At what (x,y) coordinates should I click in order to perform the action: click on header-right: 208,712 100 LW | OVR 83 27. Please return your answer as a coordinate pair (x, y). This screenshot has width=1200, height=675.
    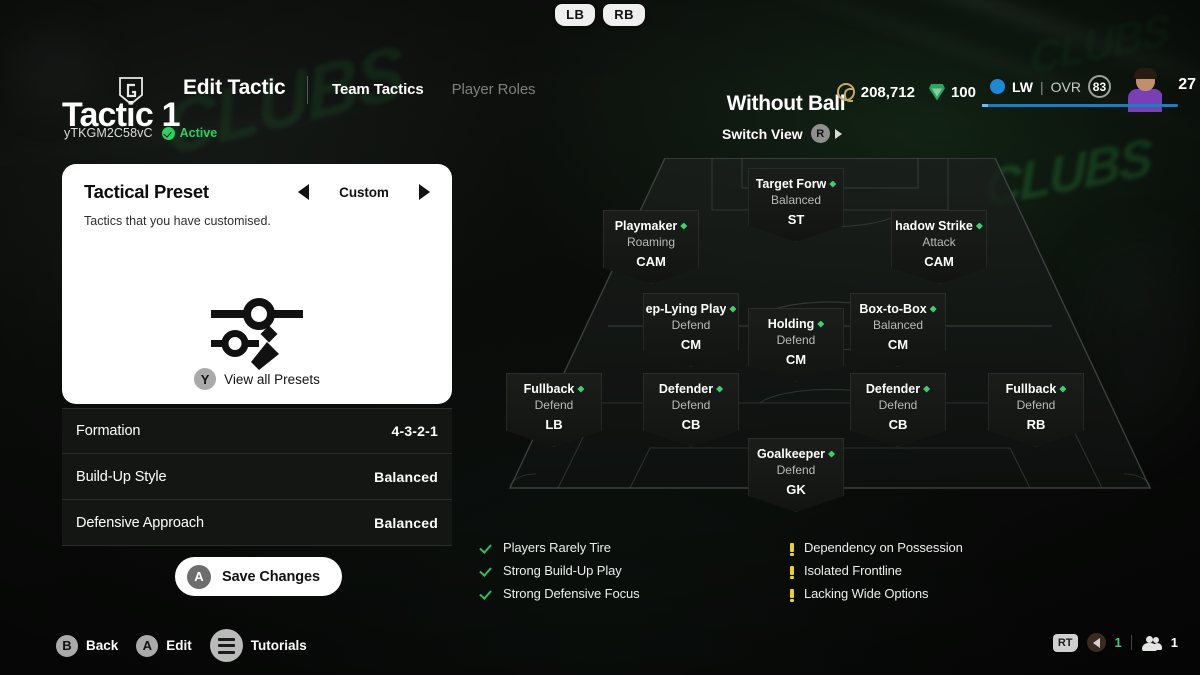
    Looking at the image, I should click on (1018, 90).